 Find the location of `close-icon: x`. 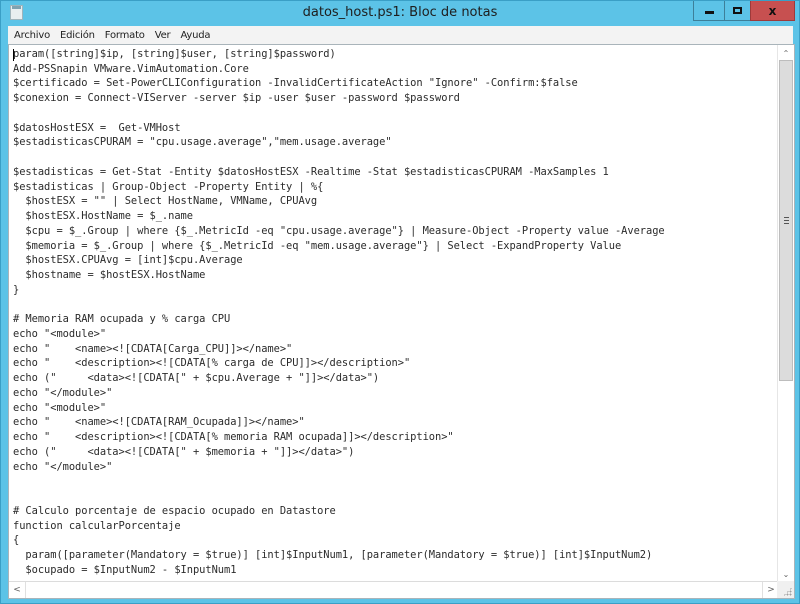

close-icon: x is located at coordinates (772, 10).